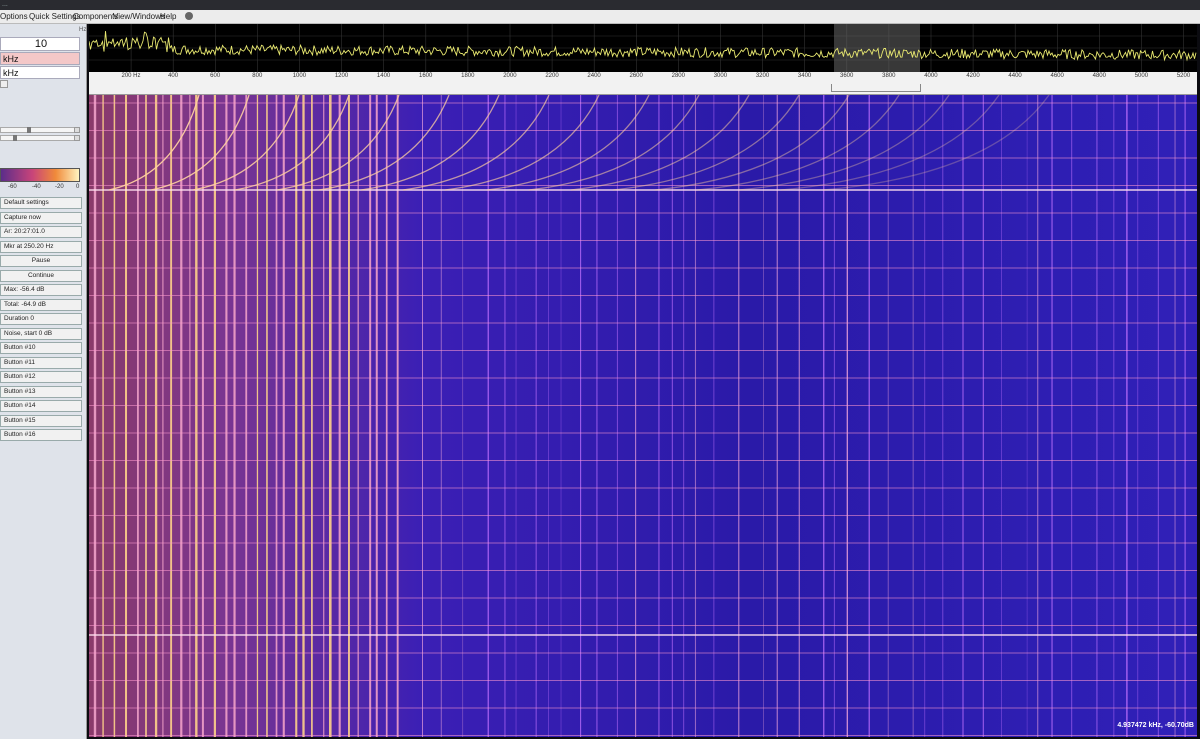 The image size is (1200, 739). What do you see at coordinates (40, 44) in the screenshot?
I see `value-input: 10` at bounding box center [40, 44].